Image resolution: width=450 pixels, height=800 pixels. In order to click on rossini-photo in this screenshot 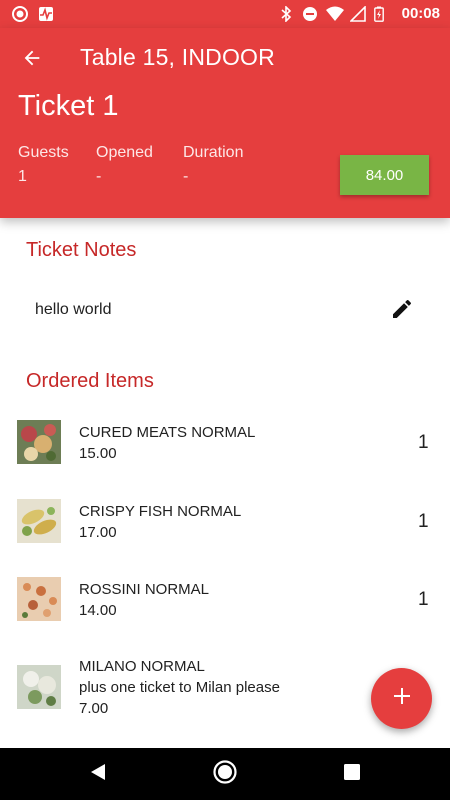, I will do `click(39, 599)`.